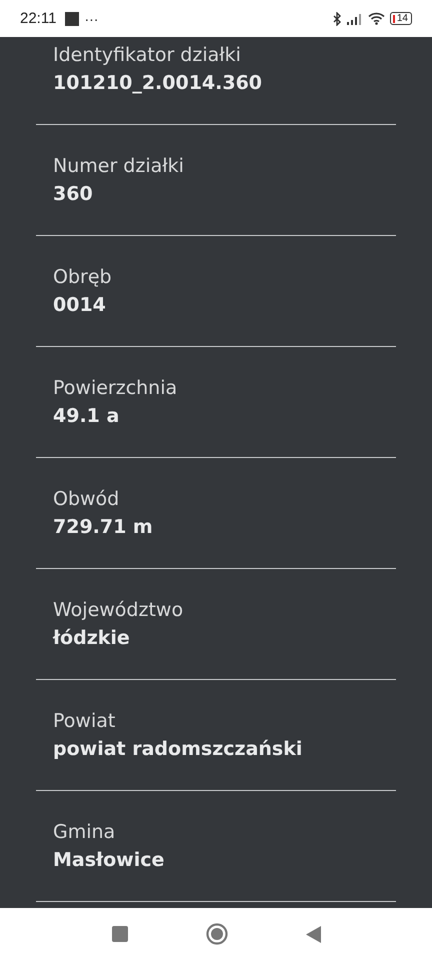 The image size is (432, 960). What do you see at coordinates (73, 194) in the screenshot?
I see `field-value: 360` at bounding box center [73, 194].